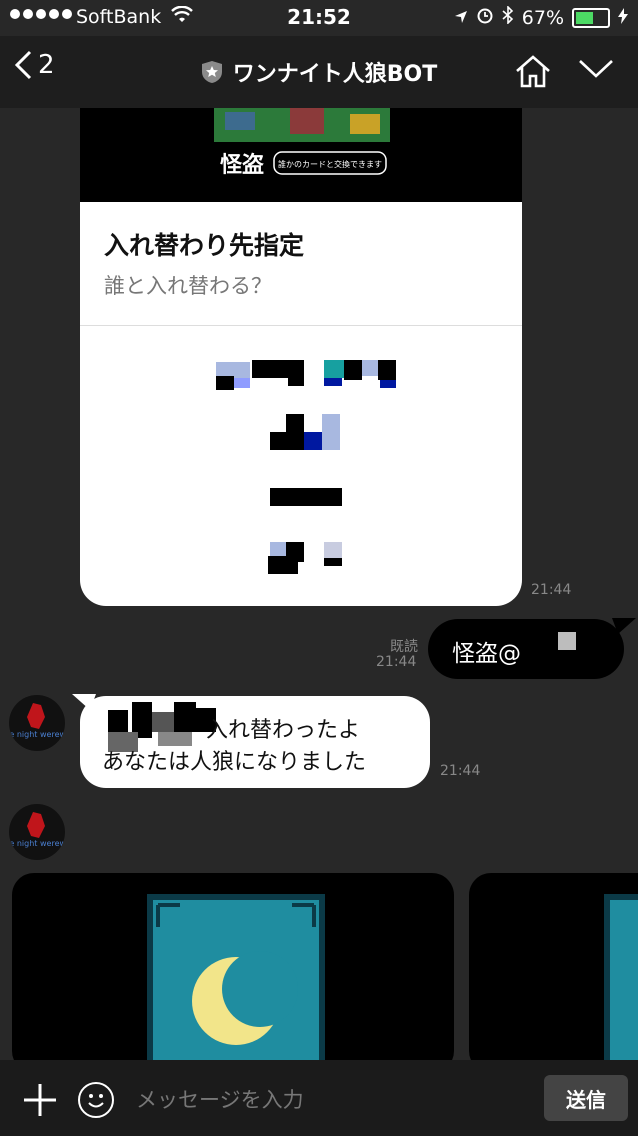  I want to click on menu-toggle-button, so click(596, 71).